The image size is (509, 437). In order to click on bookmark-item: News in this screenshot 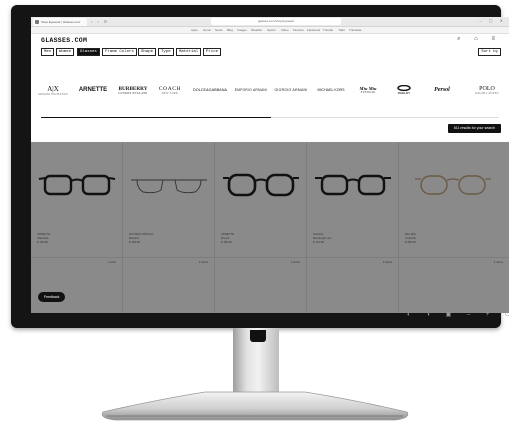, I will do `click(219, 30)`.